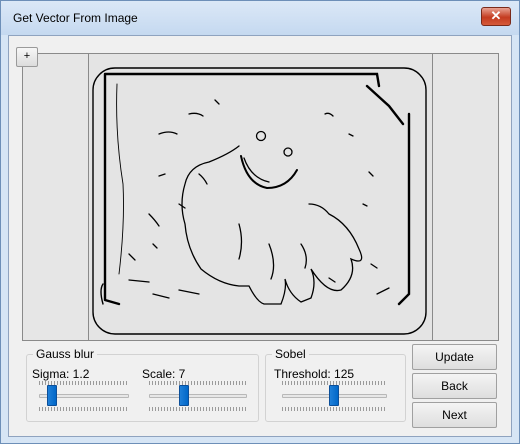  I want to click on edge-left-curve, so click(120, 179).